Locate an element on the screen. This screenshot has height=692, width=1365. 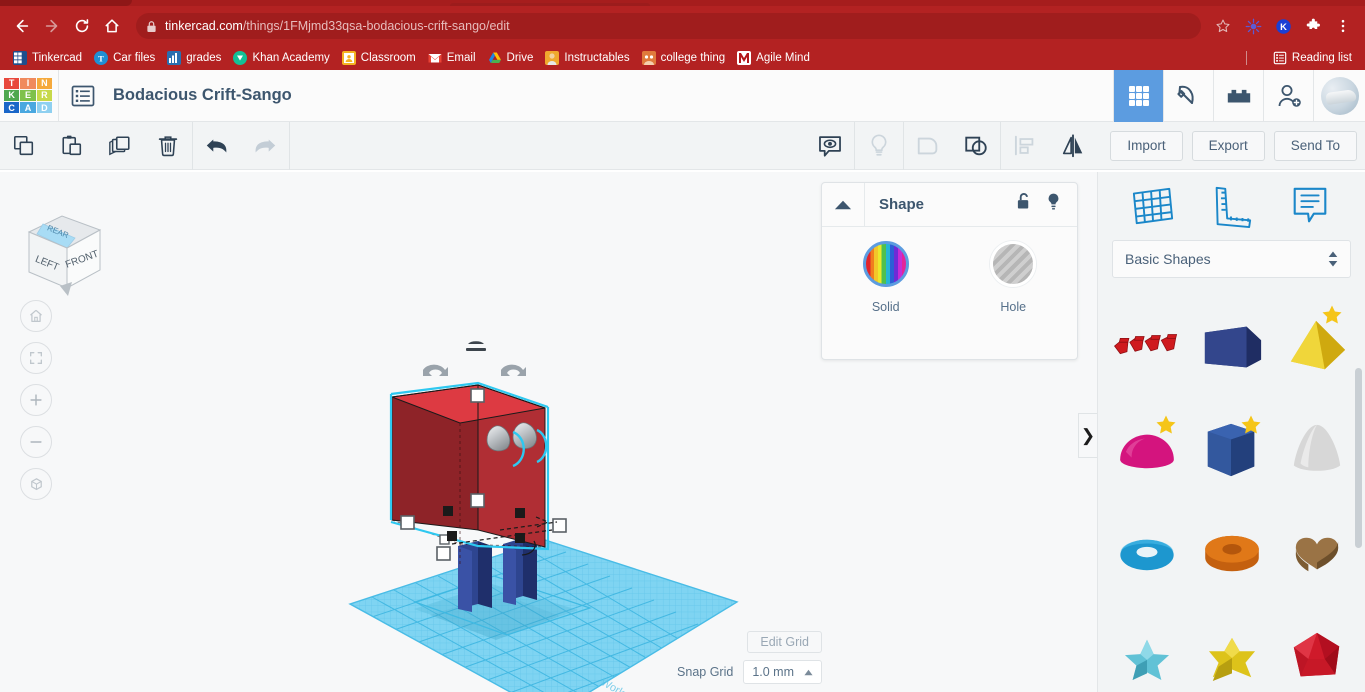
fit-view-button is located at coordinates (36, 358).